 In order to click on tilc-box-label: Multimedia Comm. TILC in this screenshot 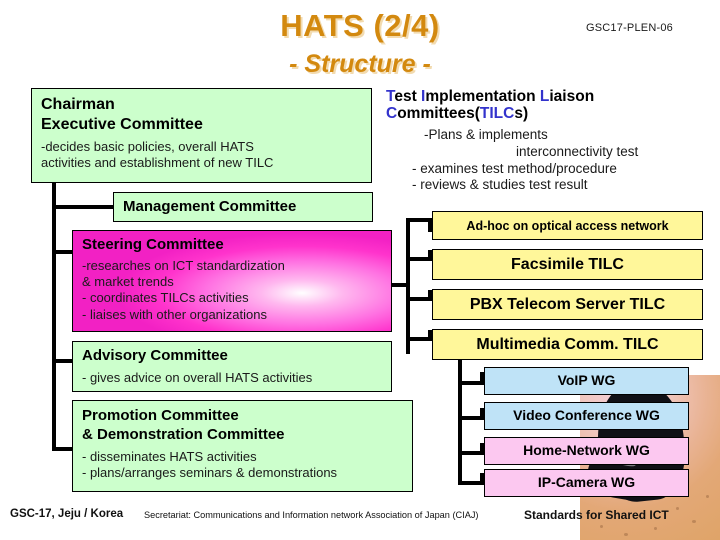, I will do `click(567, 344)`.